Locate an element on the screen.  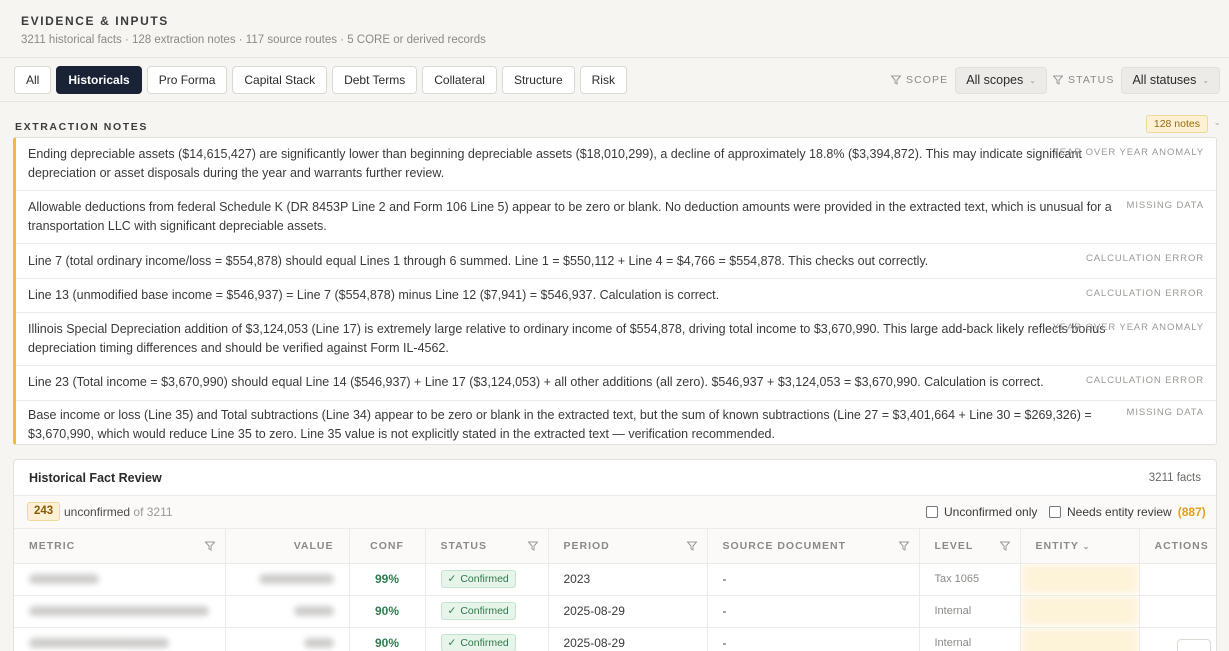
scope-select: All scopes ⌄ is located at coordinates (1001, 80).